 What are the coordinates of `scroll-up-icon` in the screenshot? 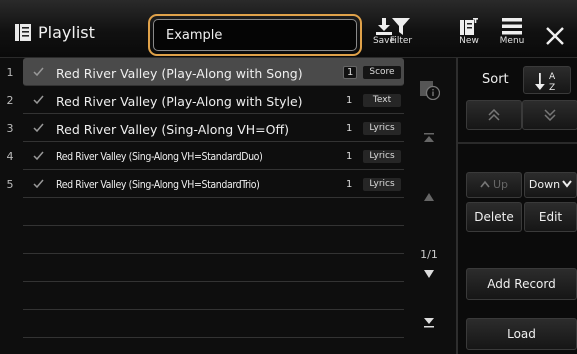 It's located at (429, 197).